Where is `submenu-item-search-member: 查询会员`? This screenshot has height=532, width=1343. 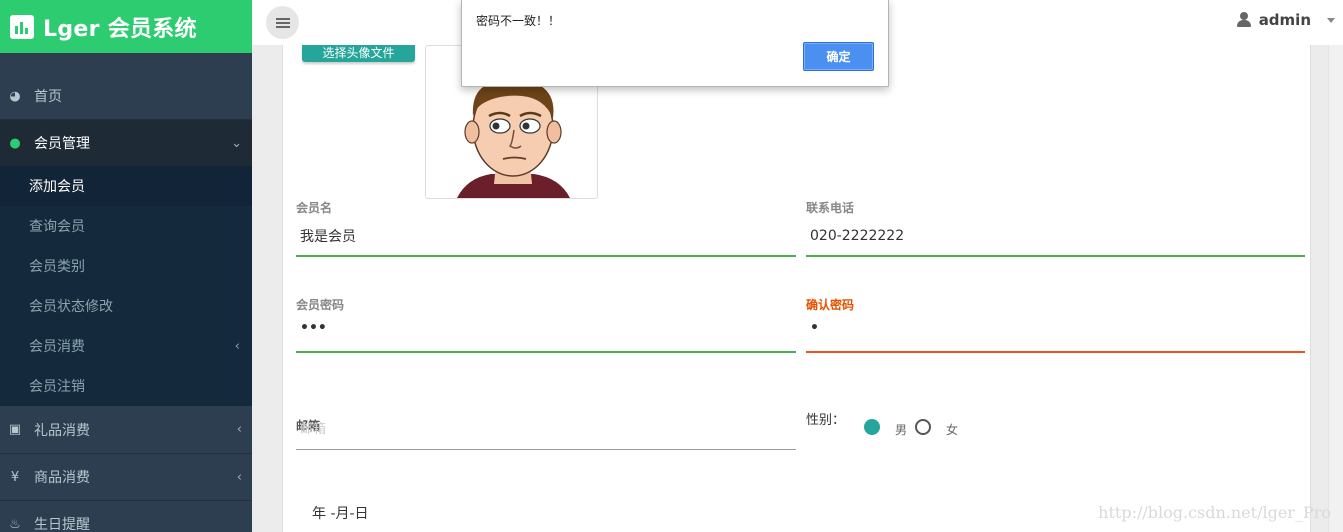
submenu-item-search-member: 查询会员 is located at coordinates (126, 226).